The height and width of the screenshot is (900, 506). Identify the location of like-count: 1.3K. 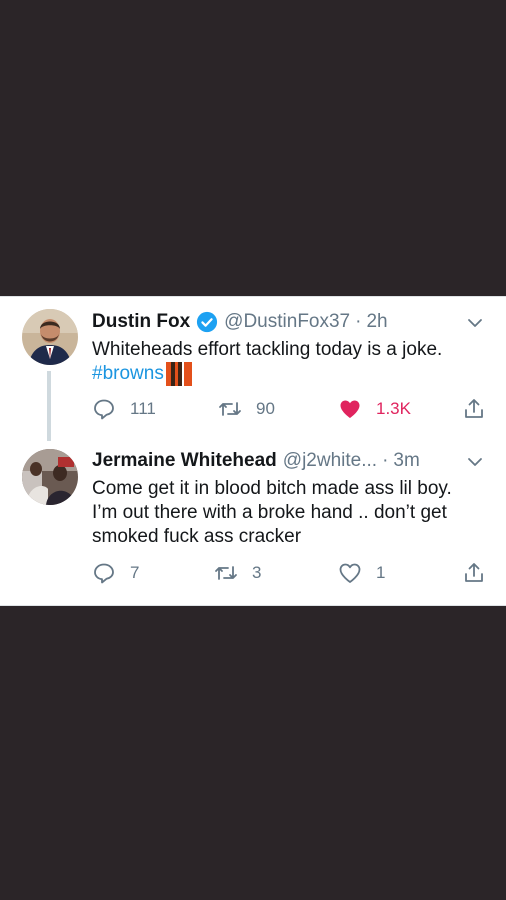
(393, 408).